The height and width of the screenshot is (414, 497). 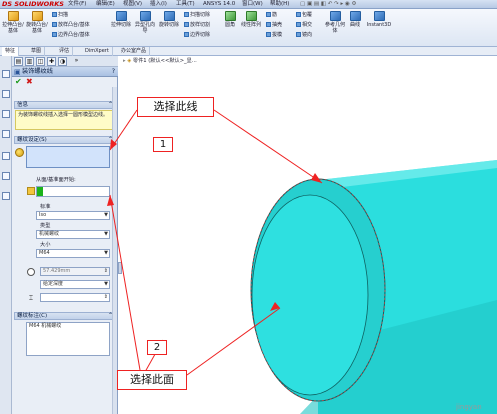 I want to click on step-number-2-text: 2, so click(x=157, y=347).